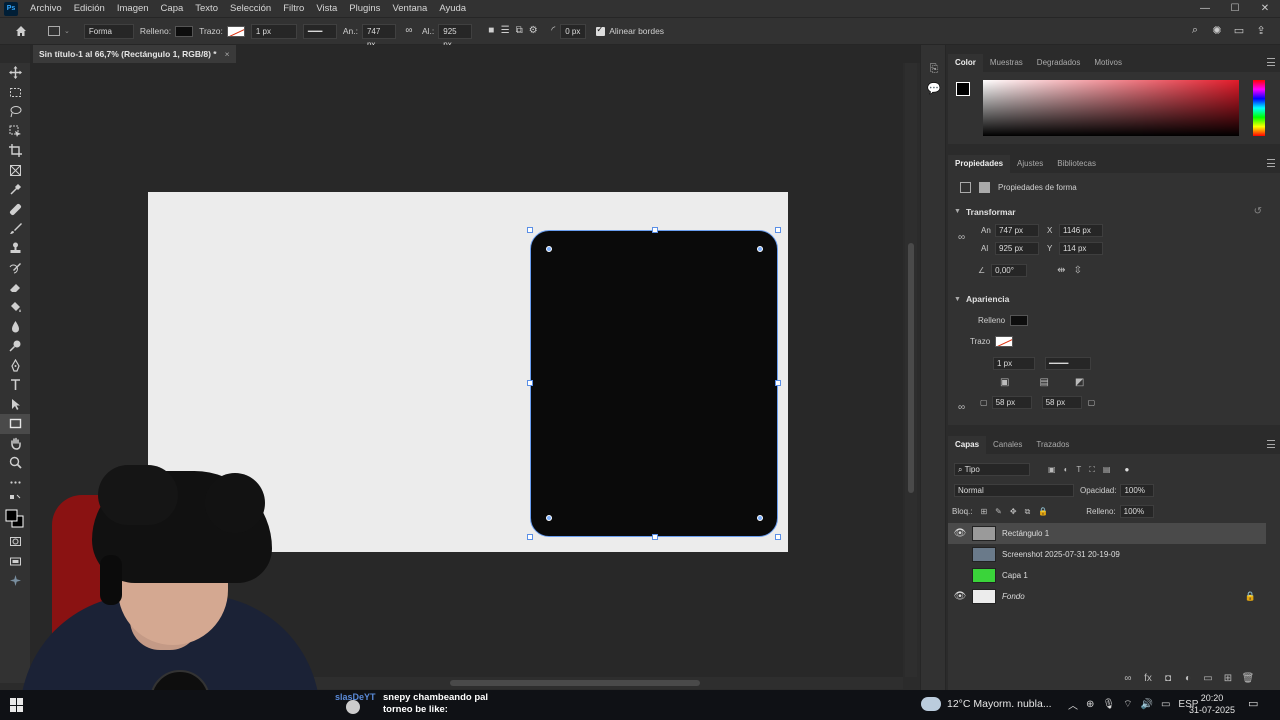 The image size is (1280, 720). Describe the element at coordinates (934, 69) in the screenshot. I see `history-panel-icon: ⎘` at that location.